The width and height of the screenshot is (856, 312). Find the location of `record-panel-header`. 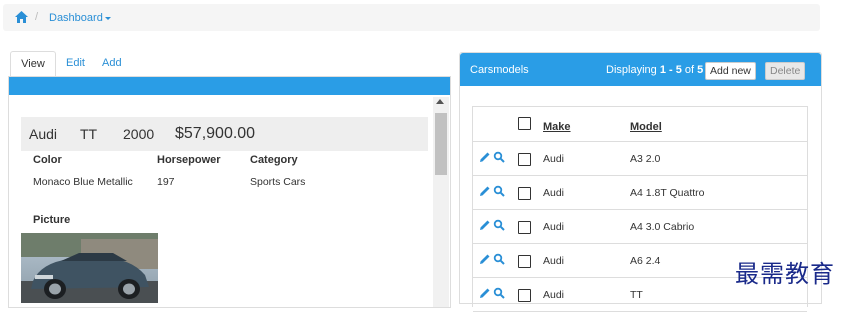

record-panel-header is located at coordinates (229, 86).